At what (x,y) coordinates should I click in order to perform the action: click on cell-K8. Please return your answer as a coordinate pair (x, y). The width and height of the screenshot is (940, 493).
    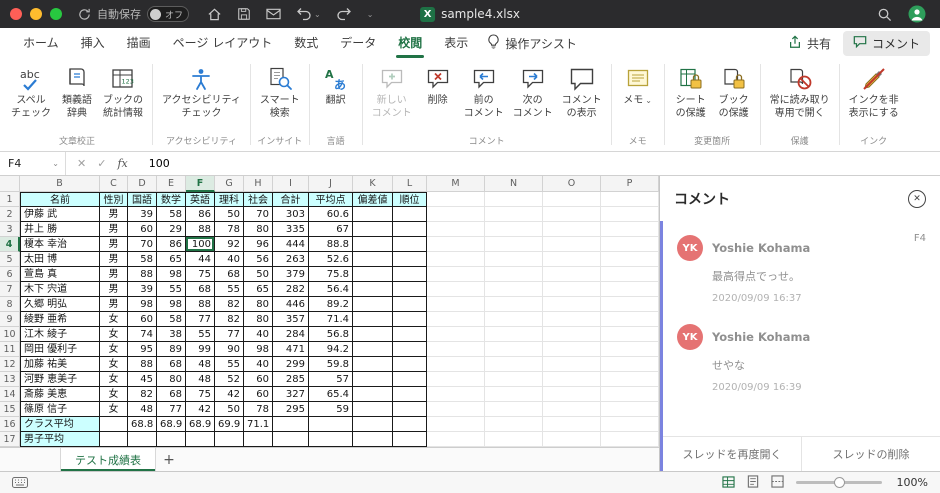
    Looking at the image, I should click on (373, 304).